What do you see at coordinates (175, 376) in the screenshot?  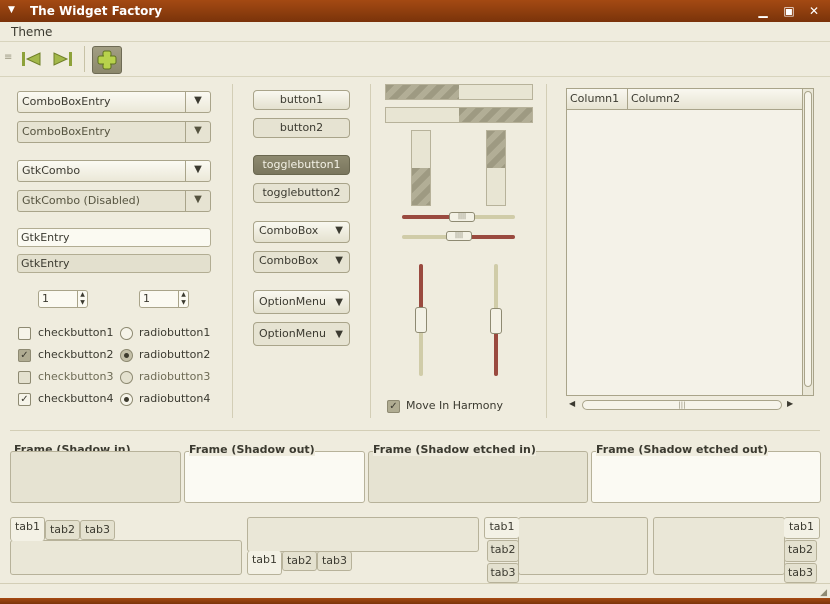 I see `radiobutton-label: radiobutton3` at bounding box center [175, 376].